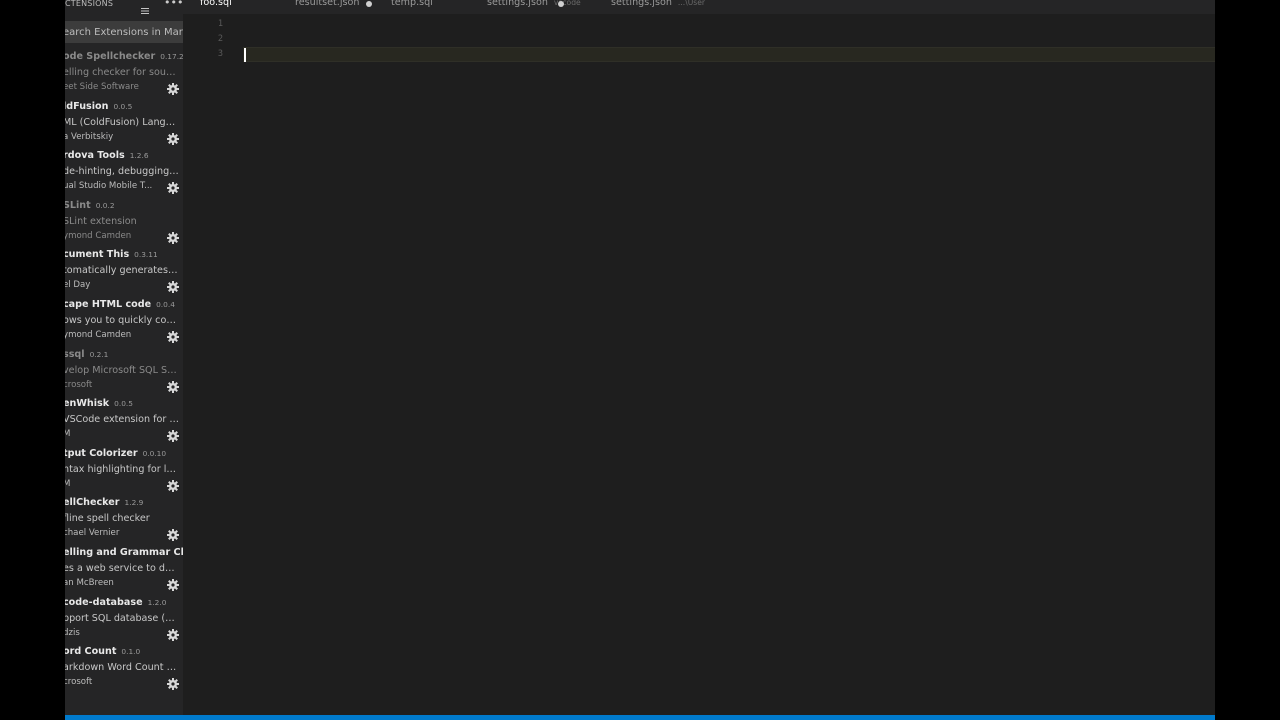 The width and height of the screenshot is (1280, 720). Describe the element at coordinates (91, 652) in the screenshot. I see `extension-name: ord Count` at that location.